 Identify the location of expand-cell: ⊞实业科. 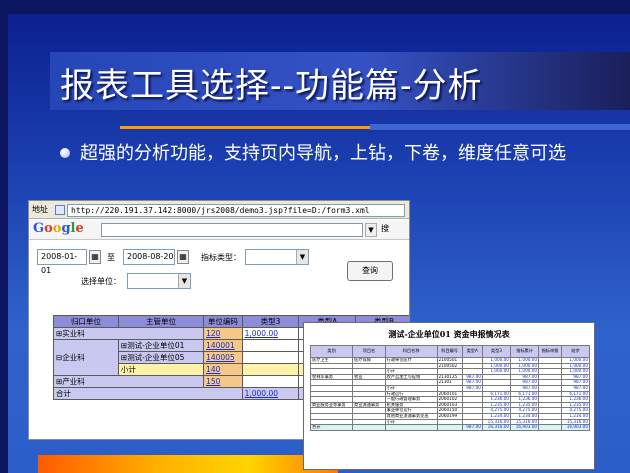
(128, 333).